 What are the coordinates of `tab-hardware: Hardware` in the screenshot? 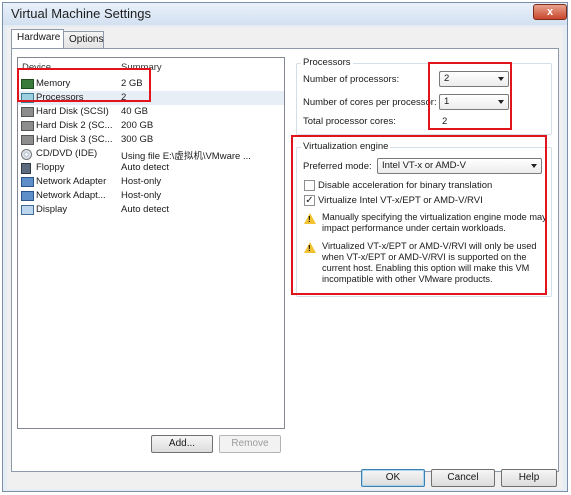 It's located at (37, 39).